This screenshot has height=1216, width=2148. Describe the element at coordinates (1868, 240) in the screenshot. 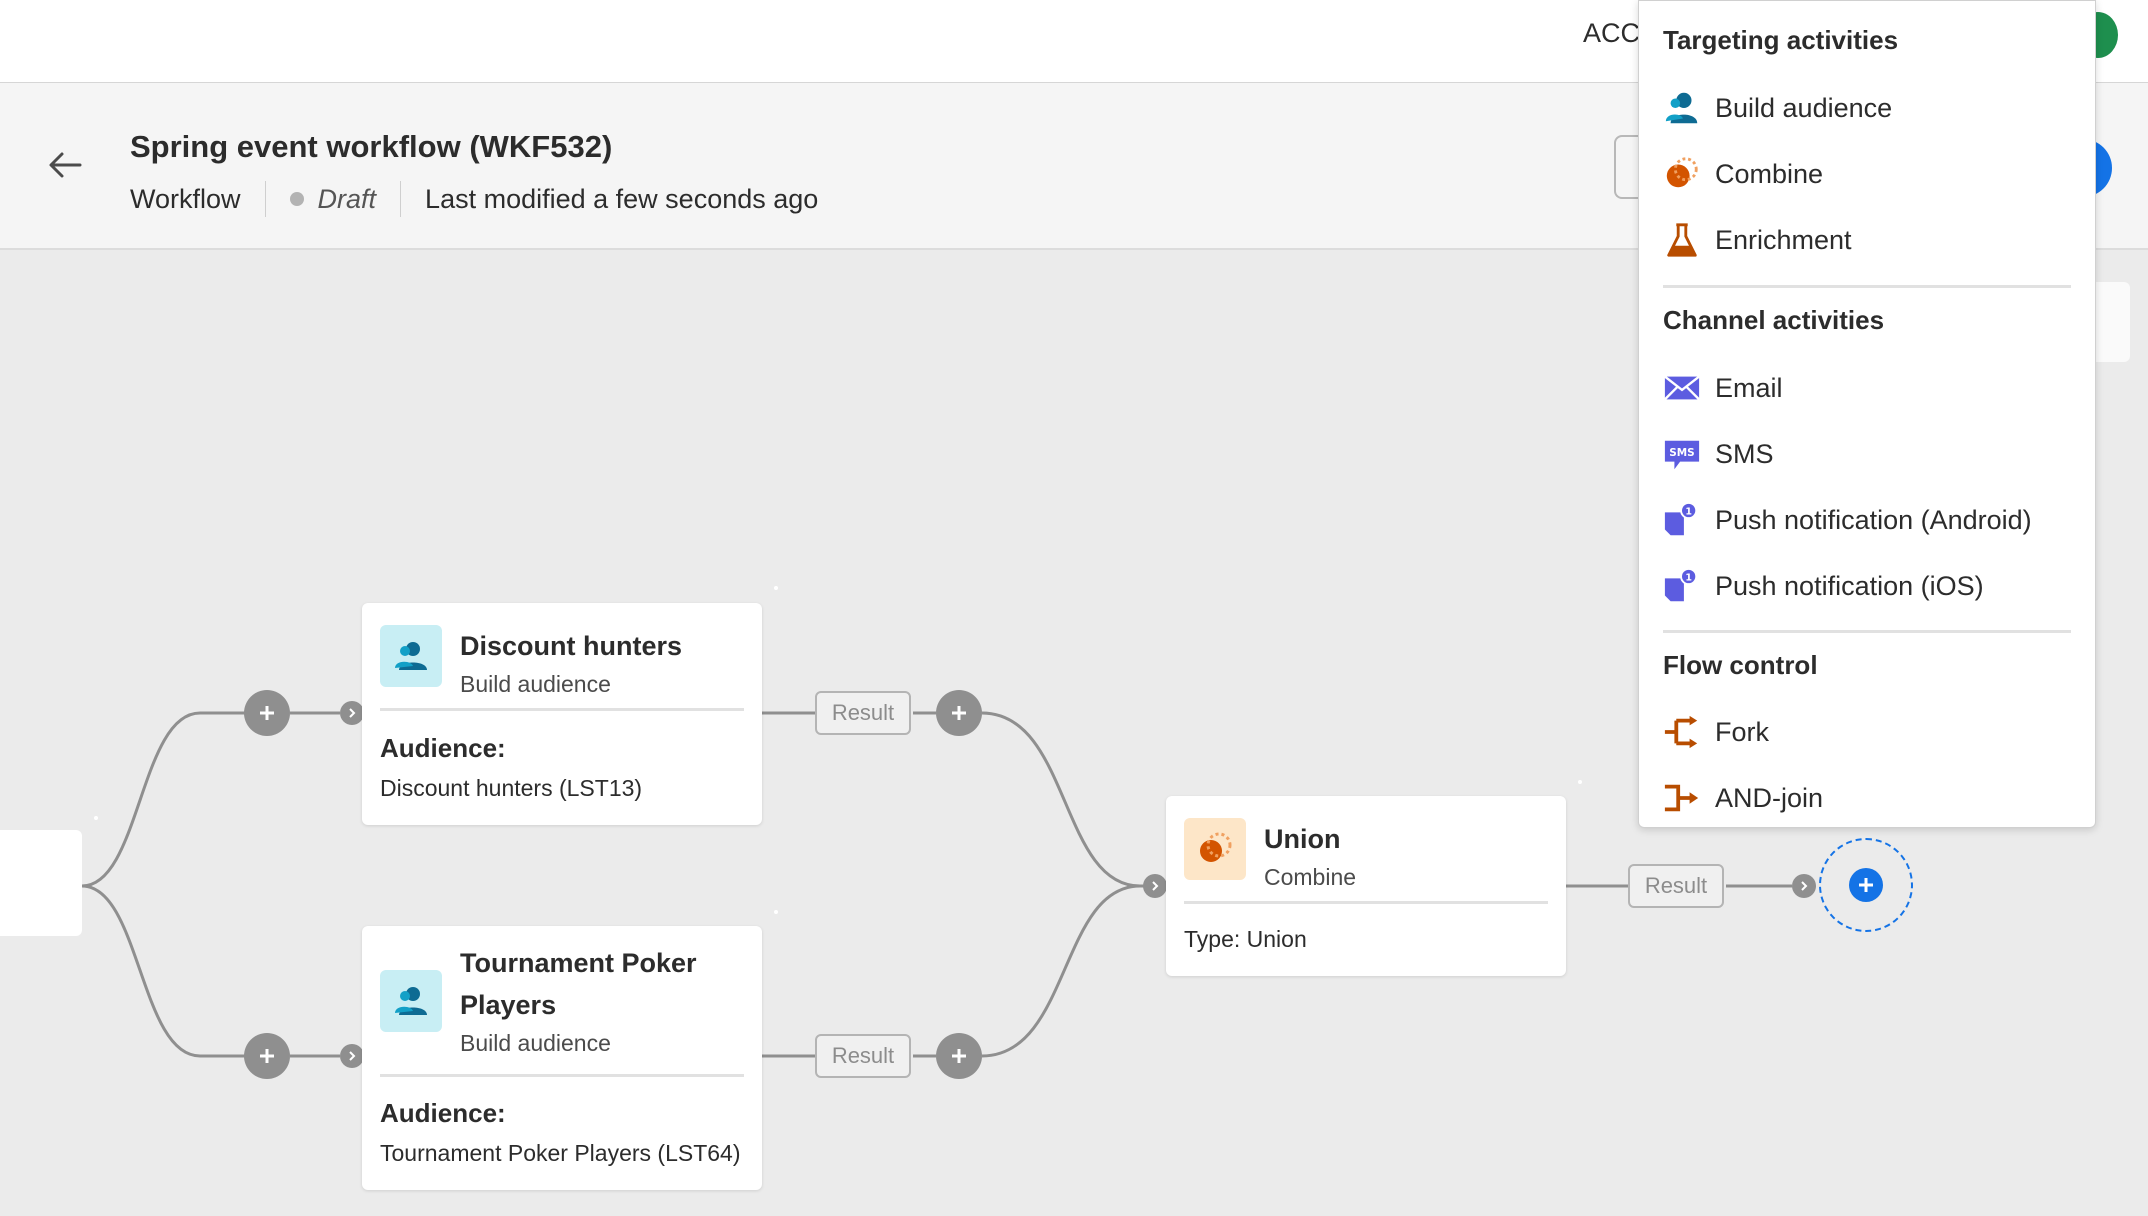

I see `menu-item-enrichment: Enrichment` at that location.